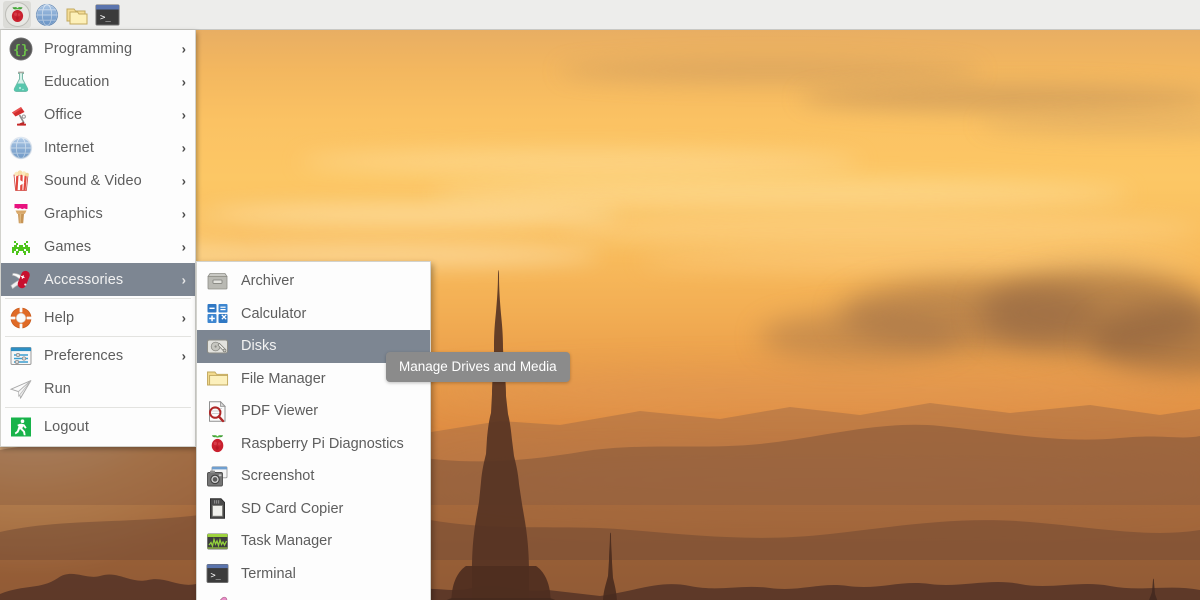 The image size is (1200, 600). I want to click on taskbar-web-browser-button, so click(47, 14).